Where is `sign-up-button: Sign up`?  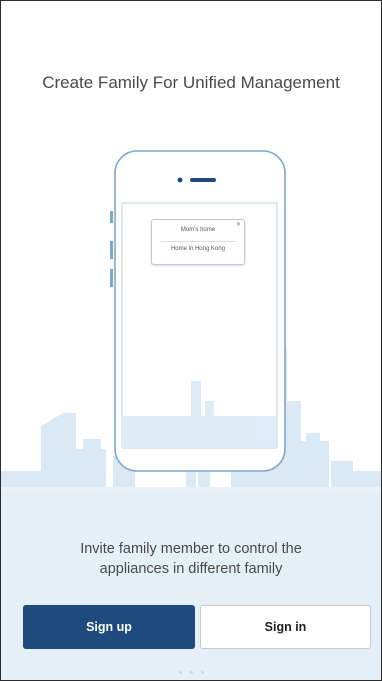 sign-up-button: Sign up is located at coordinates (109, 627).